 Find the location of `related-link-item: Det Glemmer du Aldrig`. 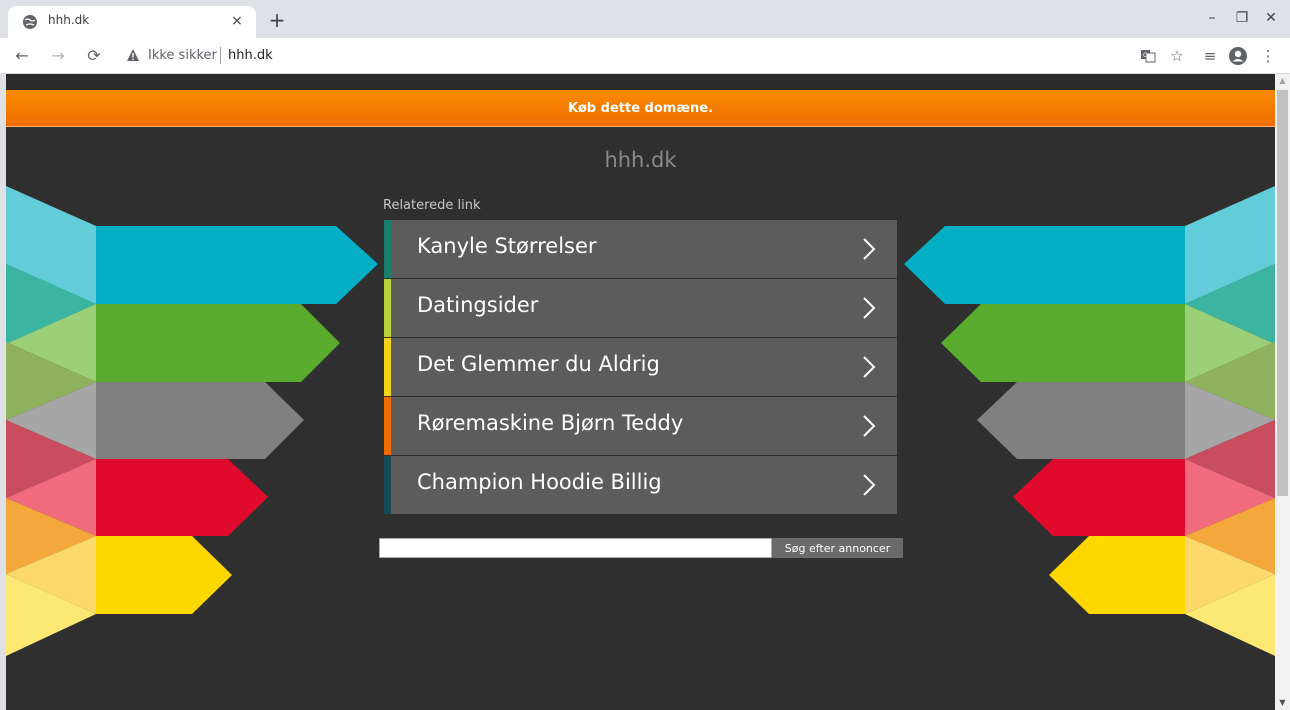

related-link-item: Det Glemmer du Aldrig is located at coordinates (640, 367).